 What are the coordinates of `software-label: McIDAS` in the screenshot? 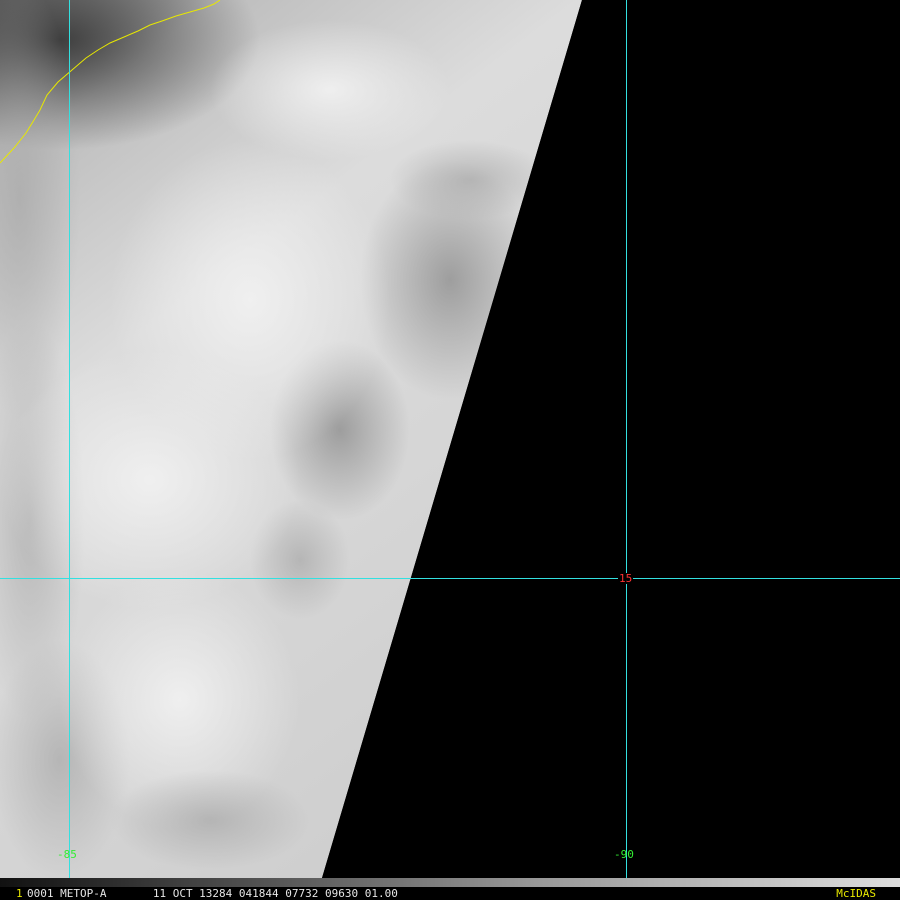 It's located at (856, 893).